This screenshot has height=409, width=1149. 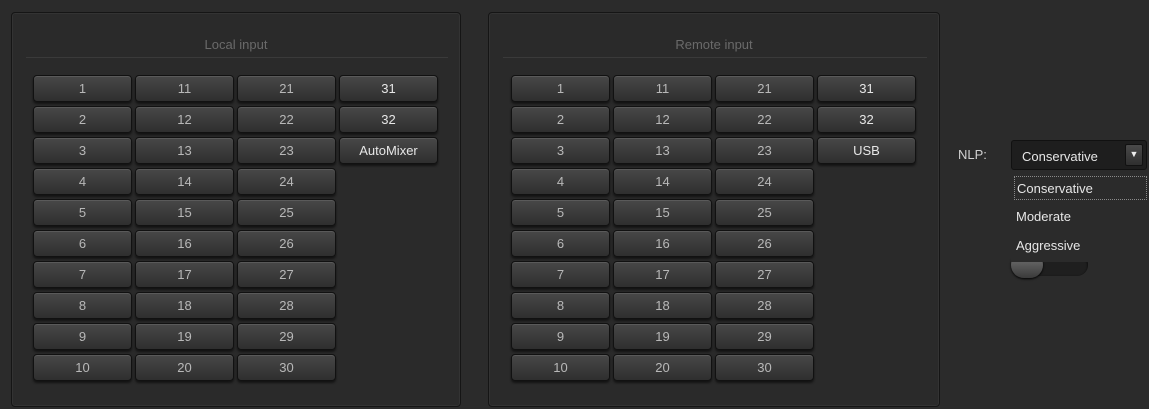 I want to click on remote-channel-button-22: 22, so click(x=764, y=119).